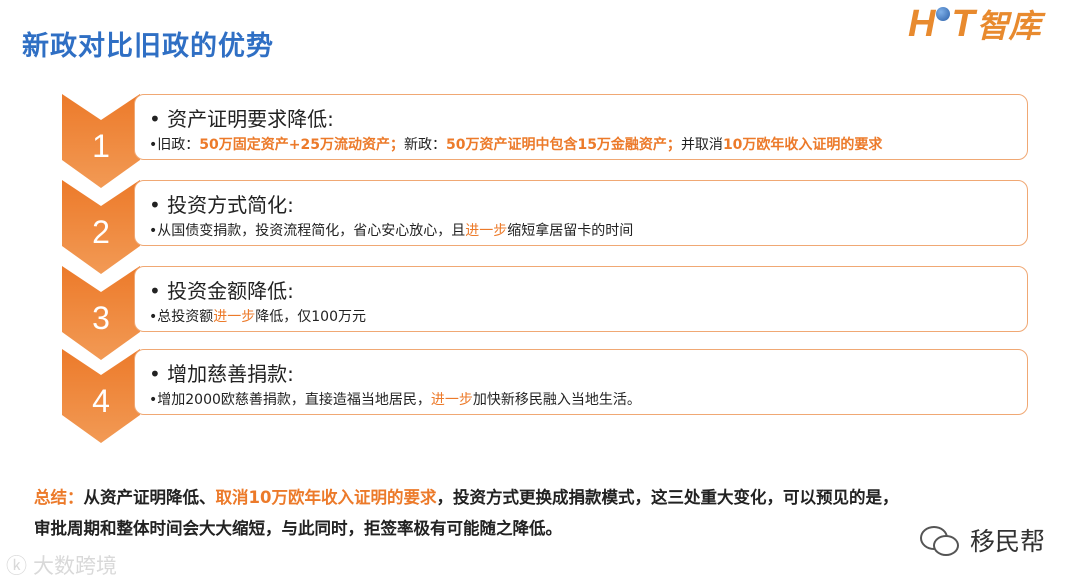 The width and height of the screenshot is (1080, 584). What do you see at coordinates (101, 318) in the screenshot?
I see `step-number: 3` at bounding box center [101, 318].